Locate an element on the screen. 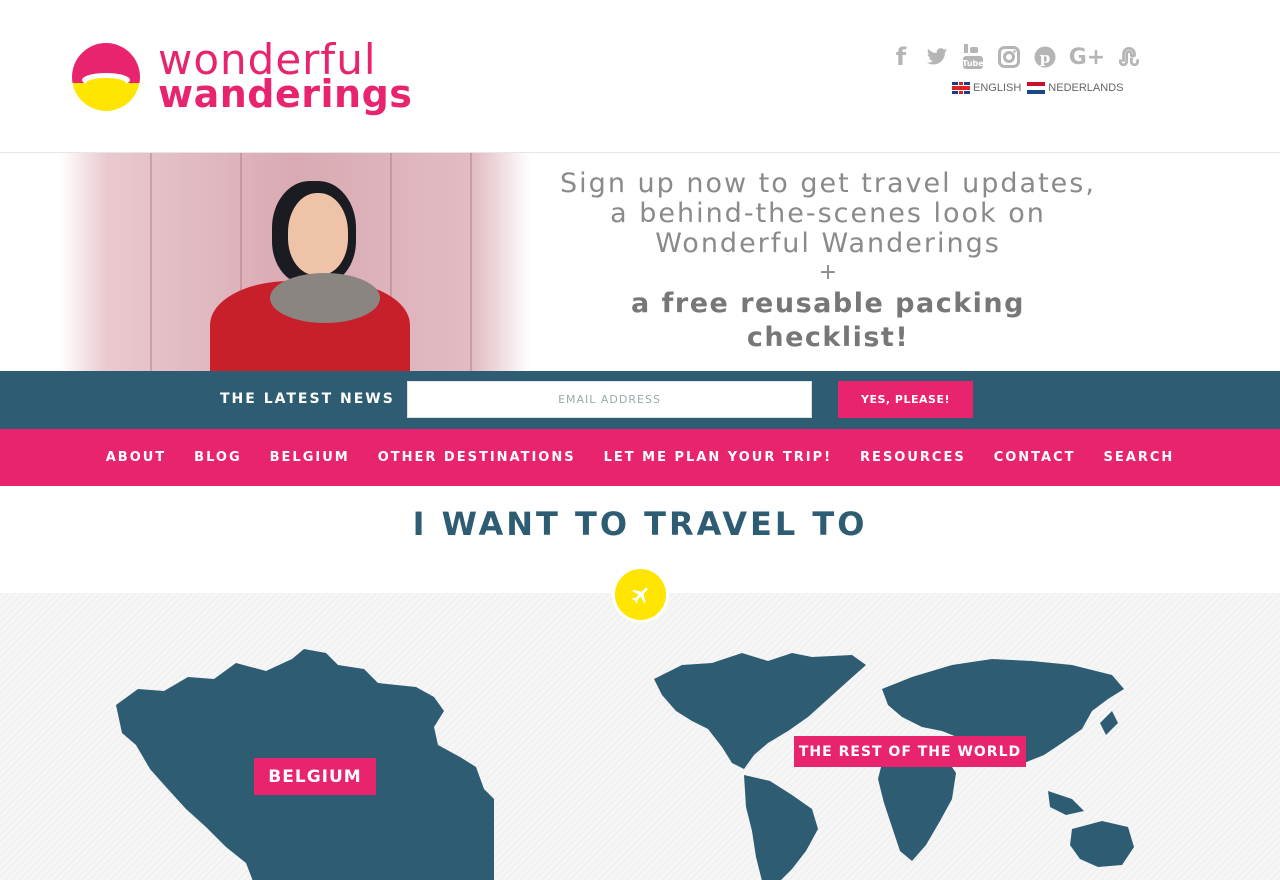 The width and height of the screenshot is (1280, 880). hero-line-3: Wonderful Wanderings is located at coordinates (828, 243).